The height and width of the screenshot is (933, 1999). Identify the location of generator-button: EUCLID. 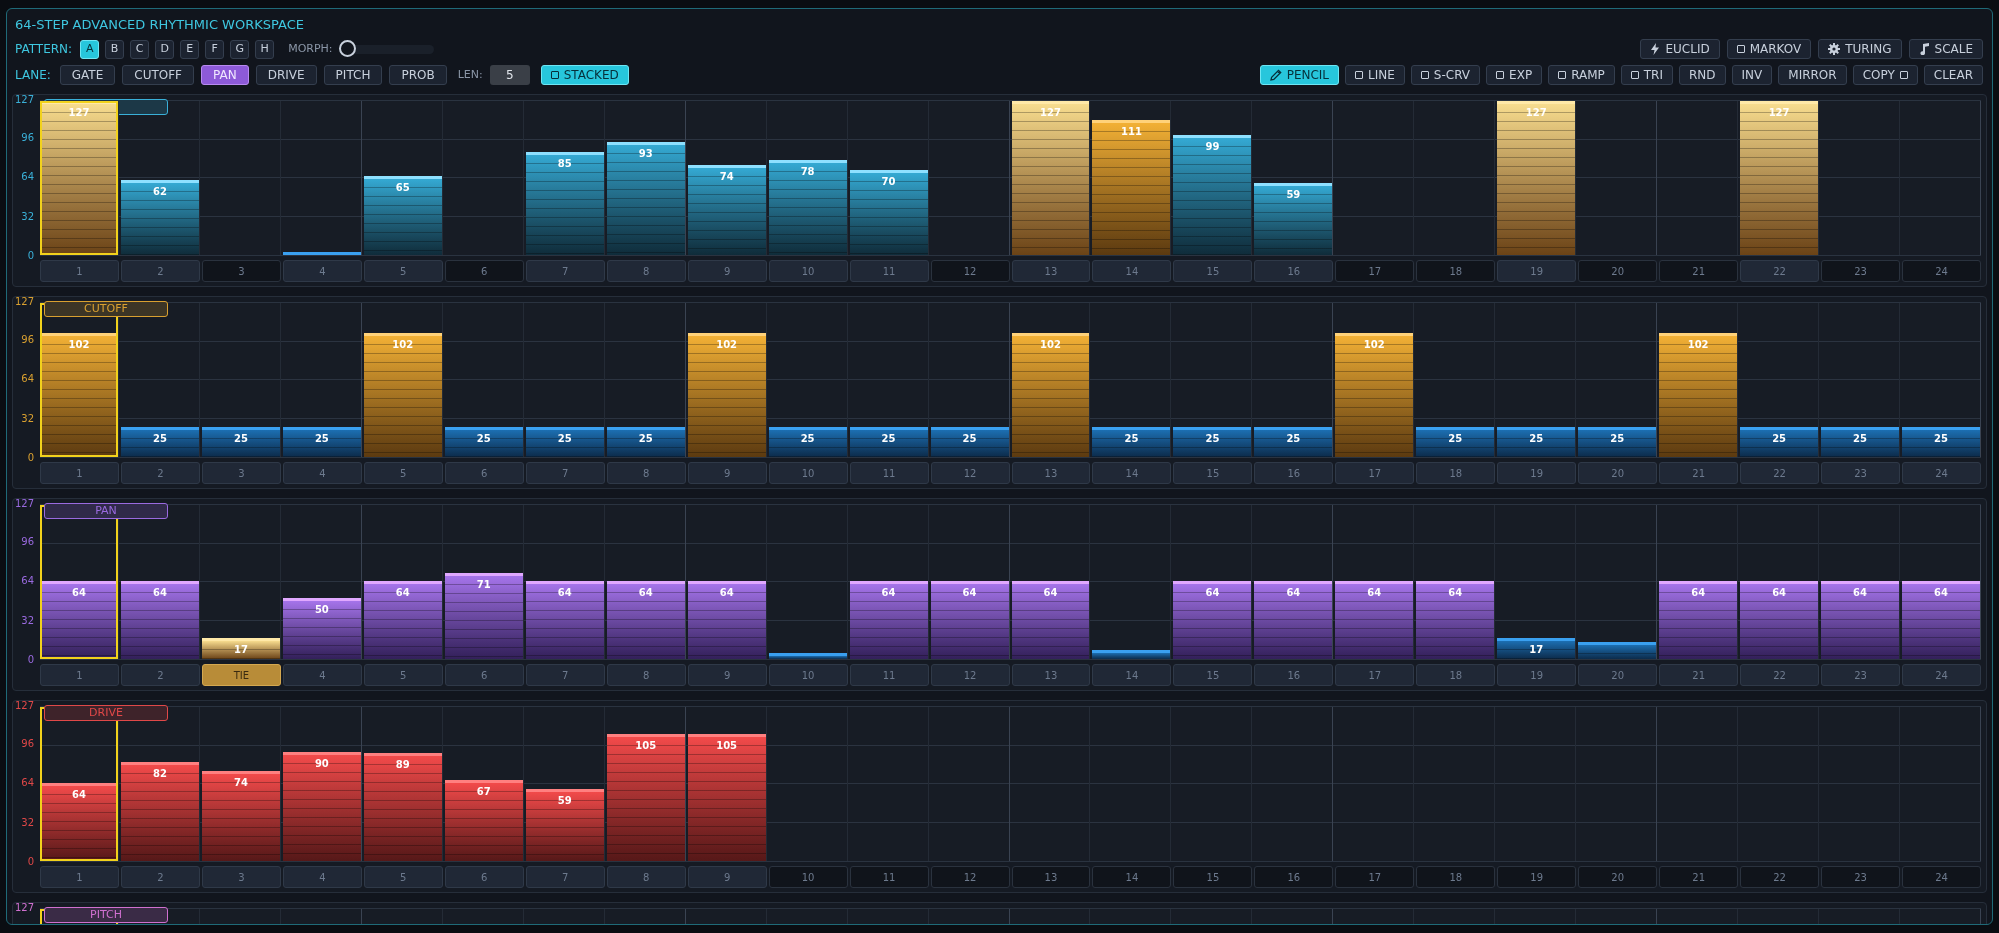
(1680, 49).